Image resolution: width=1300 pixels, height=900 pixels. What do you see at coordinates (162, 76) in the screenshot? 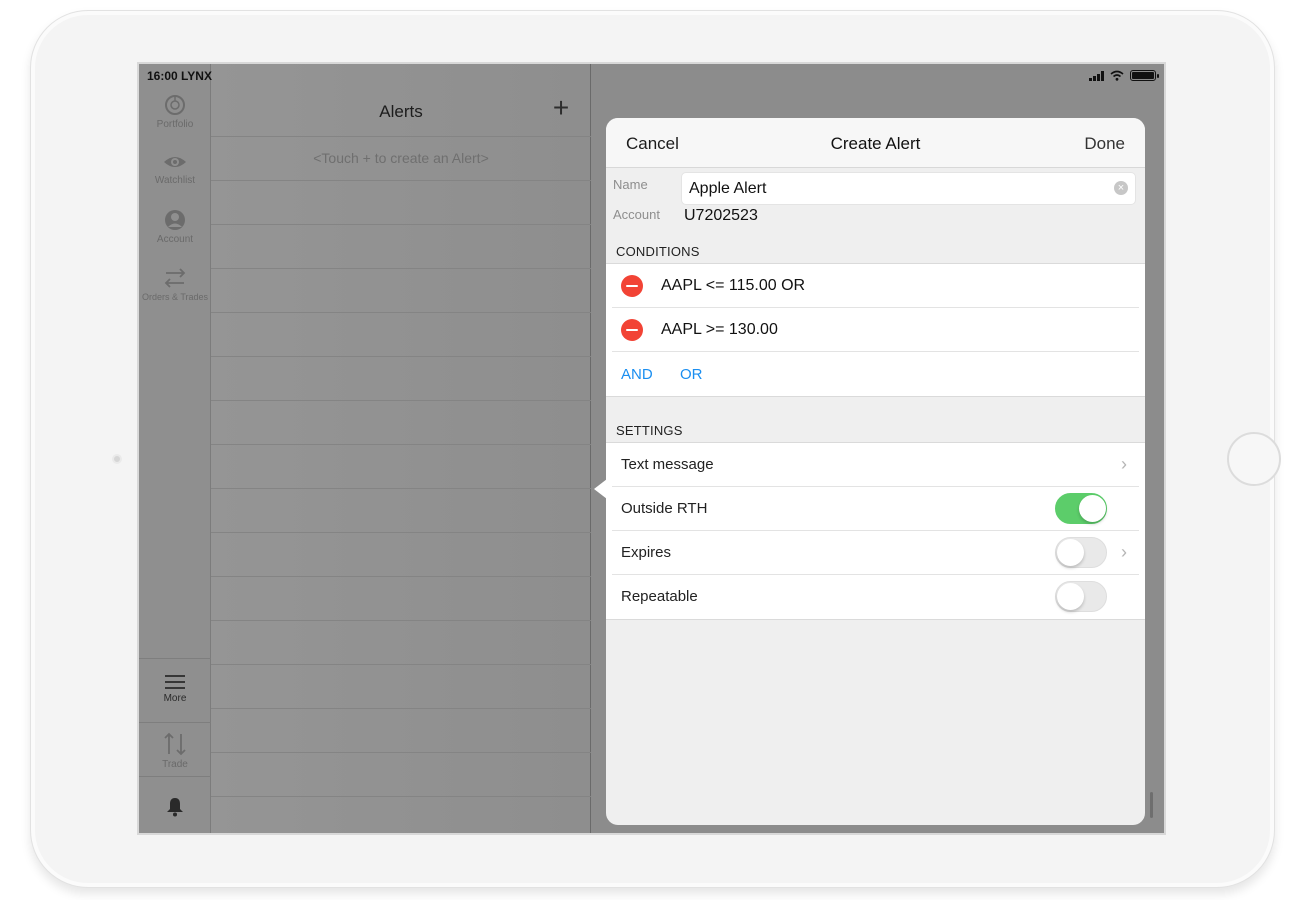
I see `status-time: 16:00` at bounding box center [162, 76].